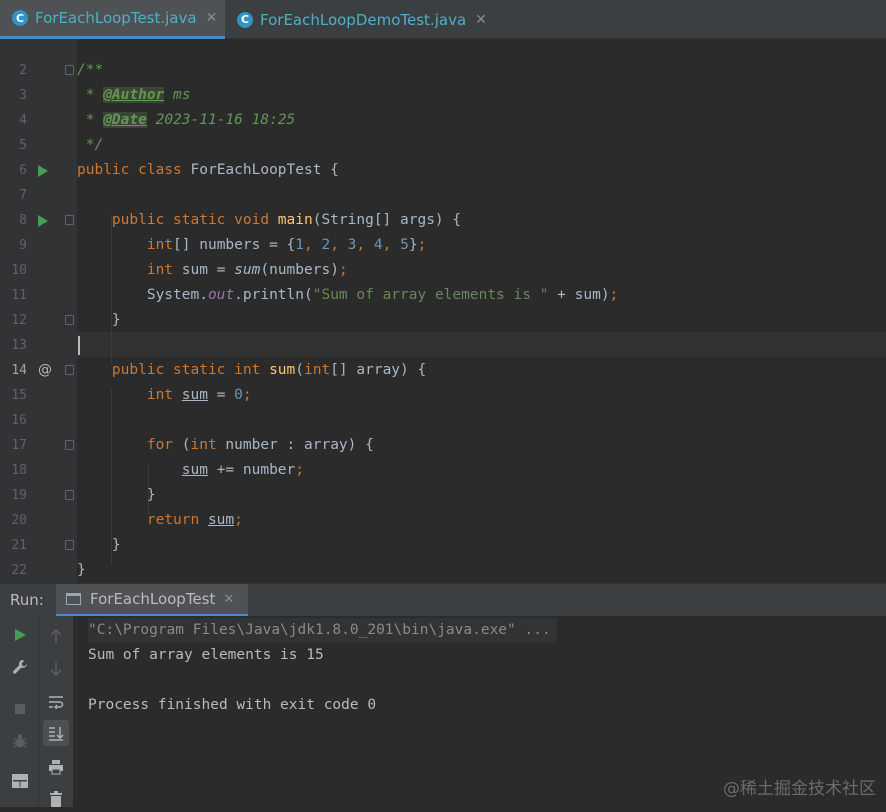 This screenshot has width=886, height=812. What do you see at coordinates (232, 705) in the screenshot?
I see `console-output-line: Process finished with exit code 0` at bounding box center [232, 705].